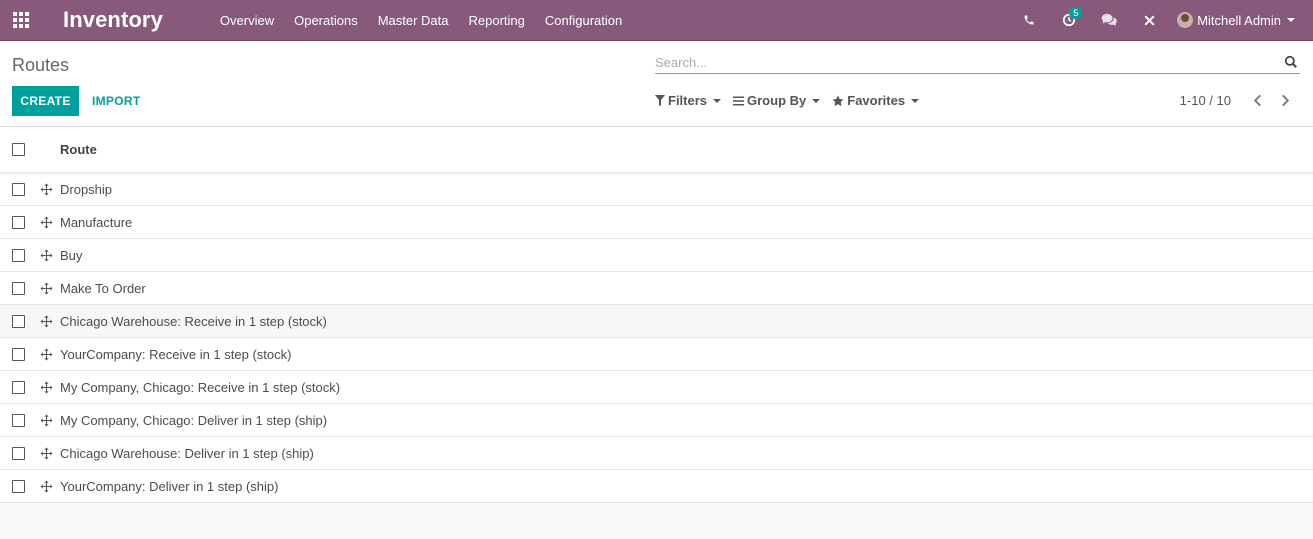 The image size is (1313, 539). Describe the element at coordinates (1069, 20) in the screenshot. I see `activities-button: 5` at that location.